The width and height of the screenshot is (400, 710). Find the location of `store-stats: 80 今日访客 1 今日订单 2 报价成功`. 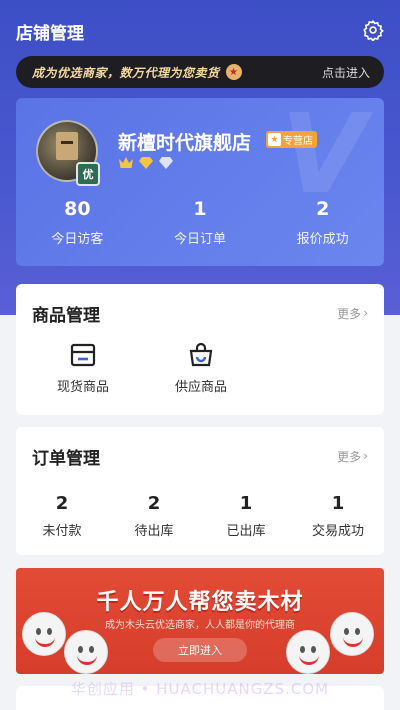

store-stats: 80 今日访客 1 今日订单 2 报价成功 is located at coordinates (200, 222).